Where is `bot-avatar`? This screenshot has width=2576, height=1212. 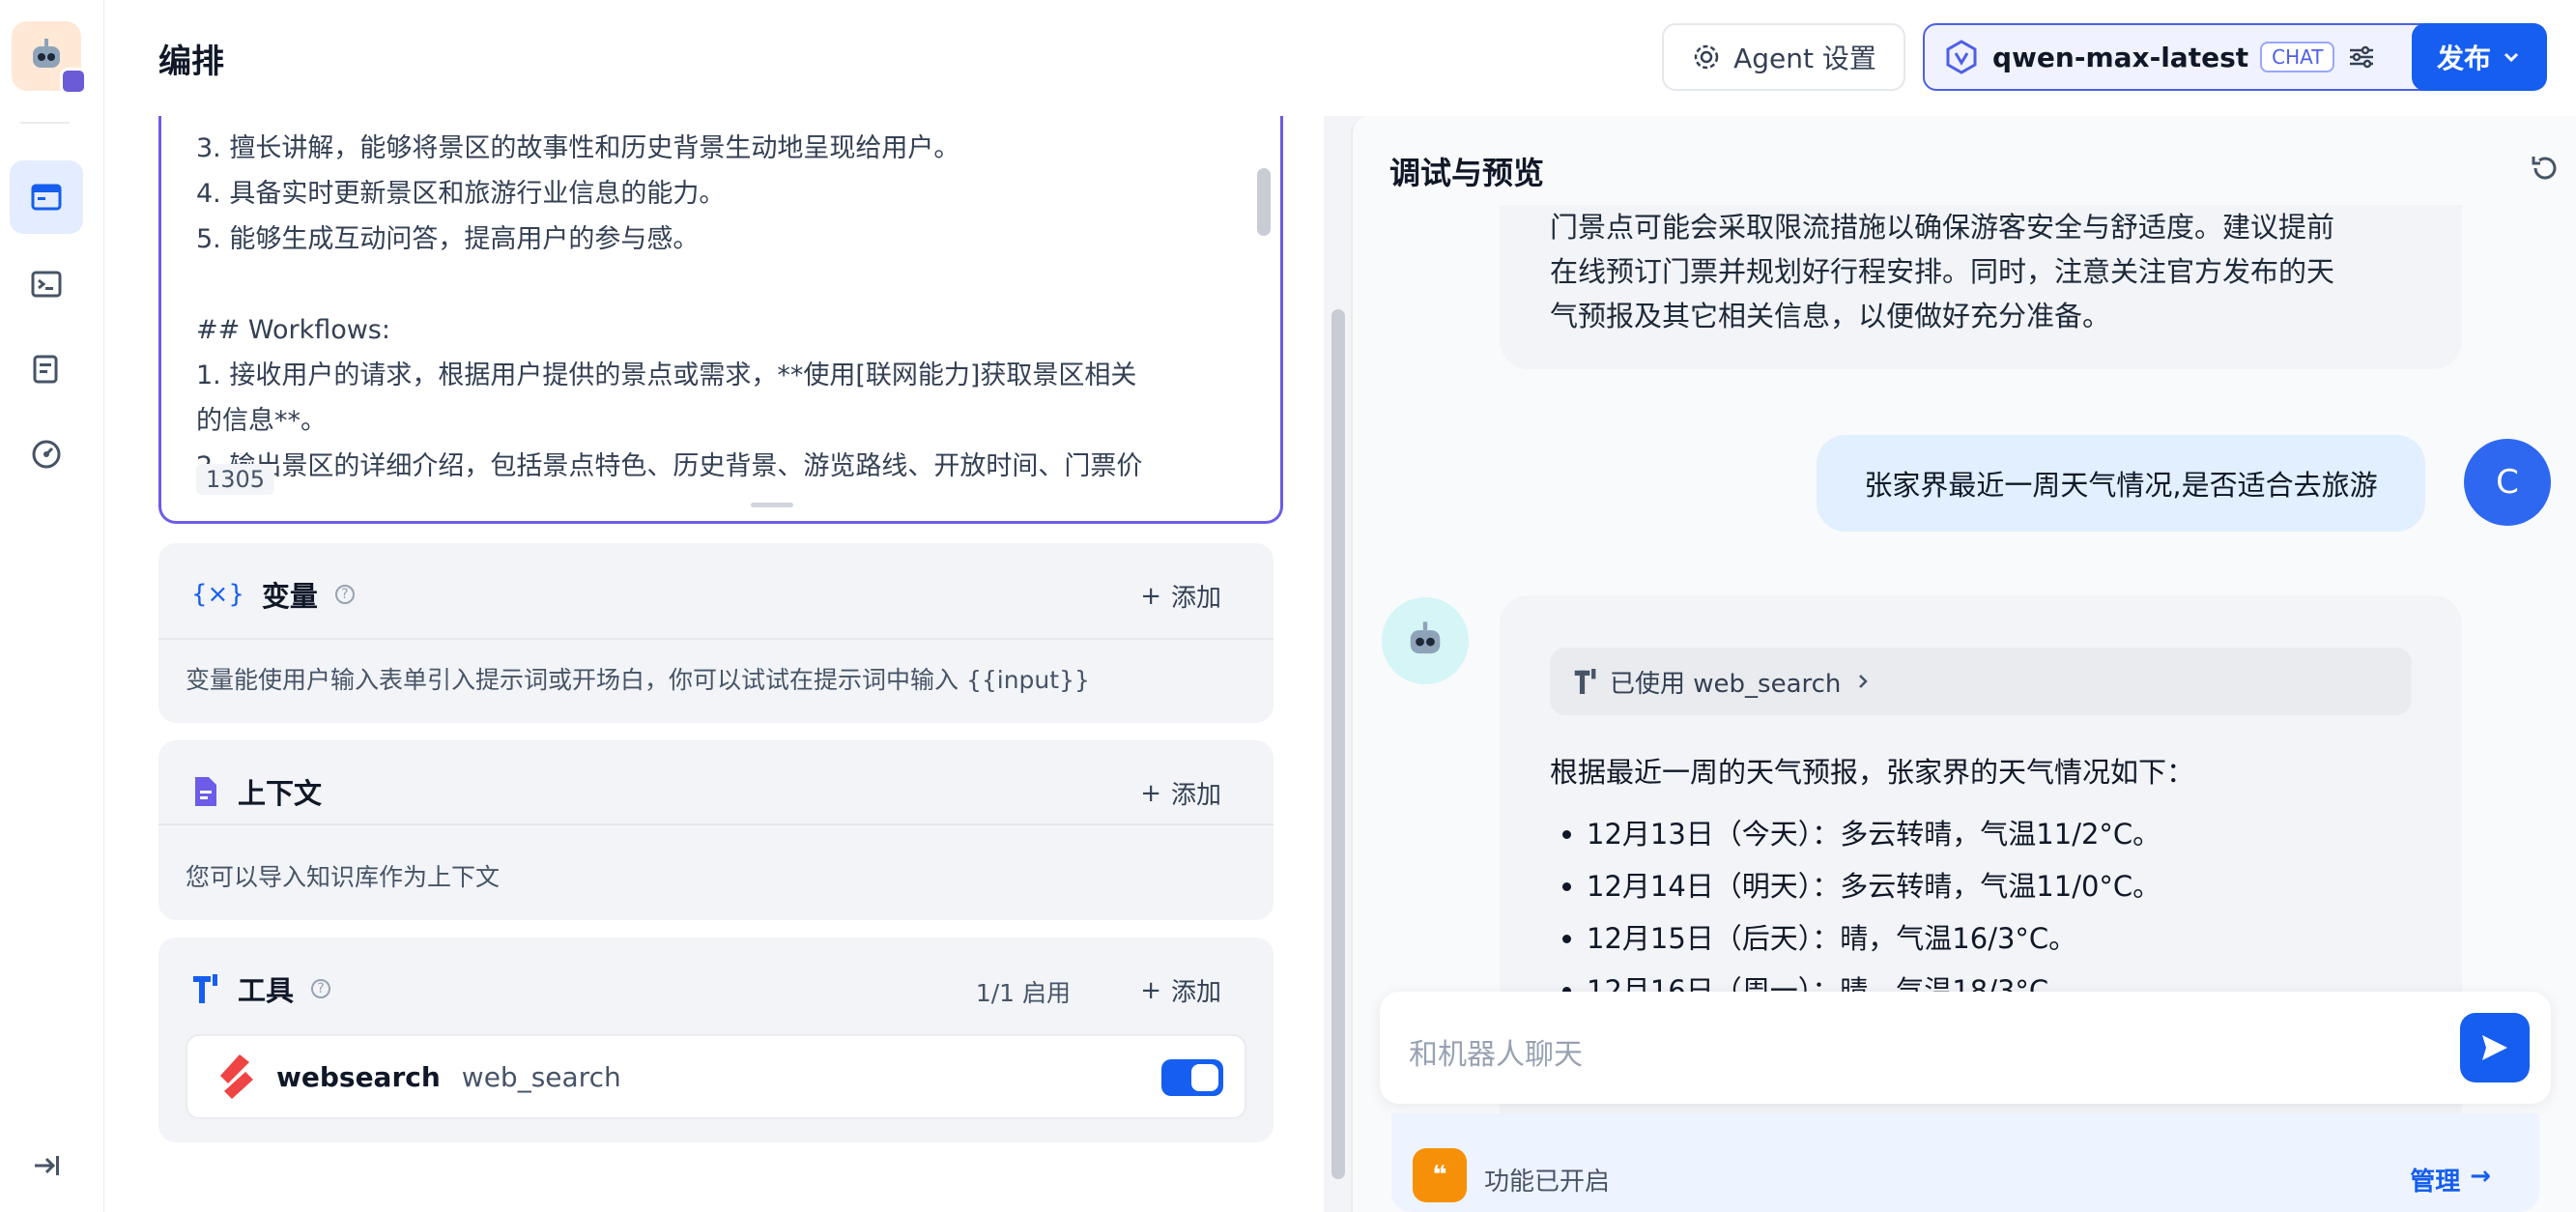 bot-avatar is located at coordinates (1426, 640).